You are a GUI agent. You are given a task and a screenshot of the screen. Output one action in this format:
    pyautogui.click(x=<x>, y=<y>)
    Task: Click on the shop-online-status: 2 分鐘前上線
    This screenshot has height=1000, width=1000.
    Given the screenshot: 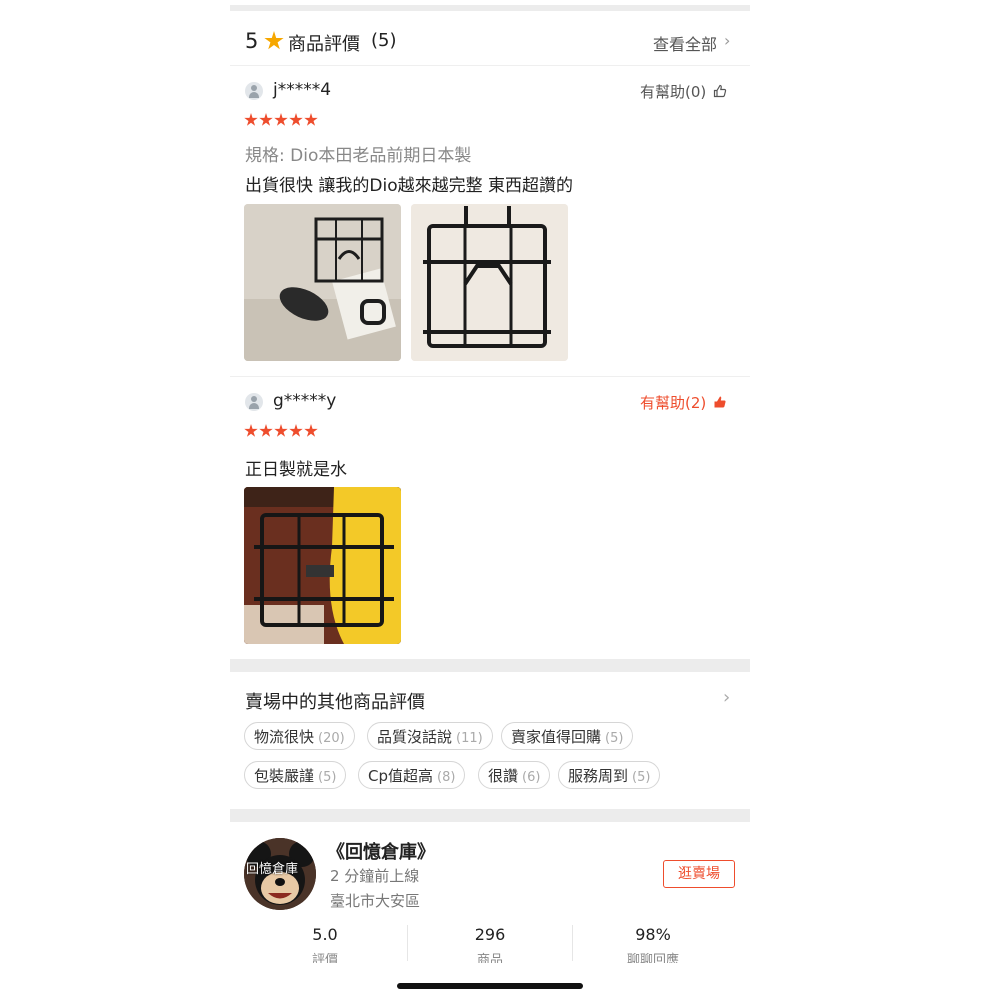 What is the action you would take?
    pyautogui.click(x=375, y=876)
    